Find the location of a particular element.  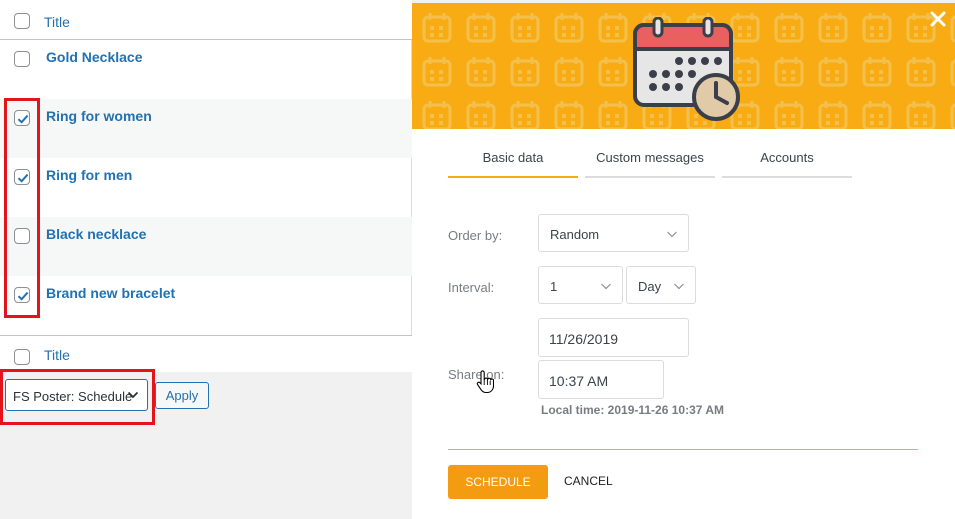

modal-banner is located at coordinates (683, 66).